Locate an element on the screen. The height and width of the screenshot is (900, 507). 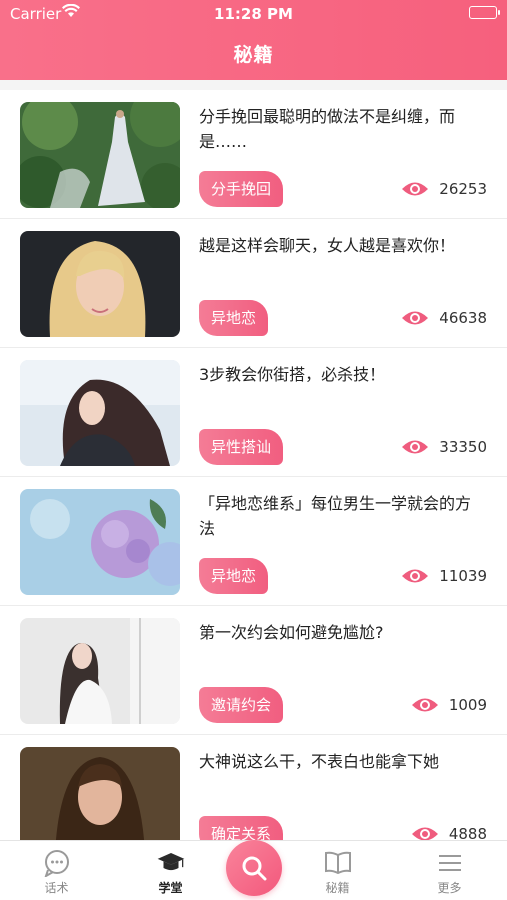
article-views: 26253 is located at coordinates (444, 189).